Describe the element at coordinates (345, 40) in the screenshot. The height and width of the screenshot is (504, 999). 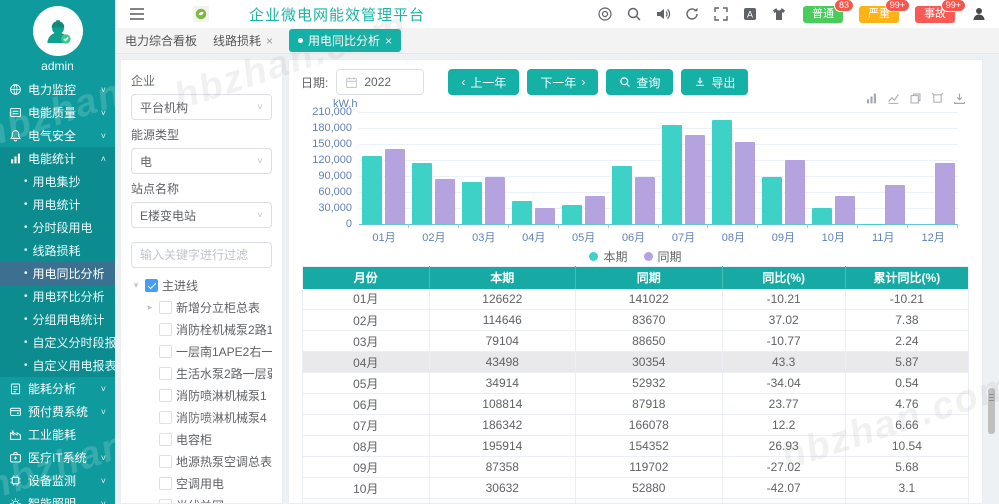
I see `tab-2: 用电同比分析 ×` at that location.